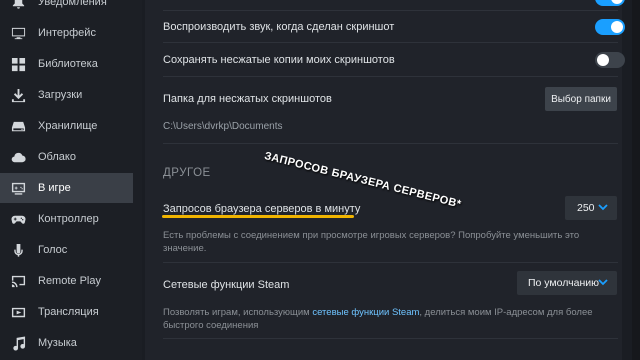  I want to click on dropdown-value: 250, so click(586, 208).